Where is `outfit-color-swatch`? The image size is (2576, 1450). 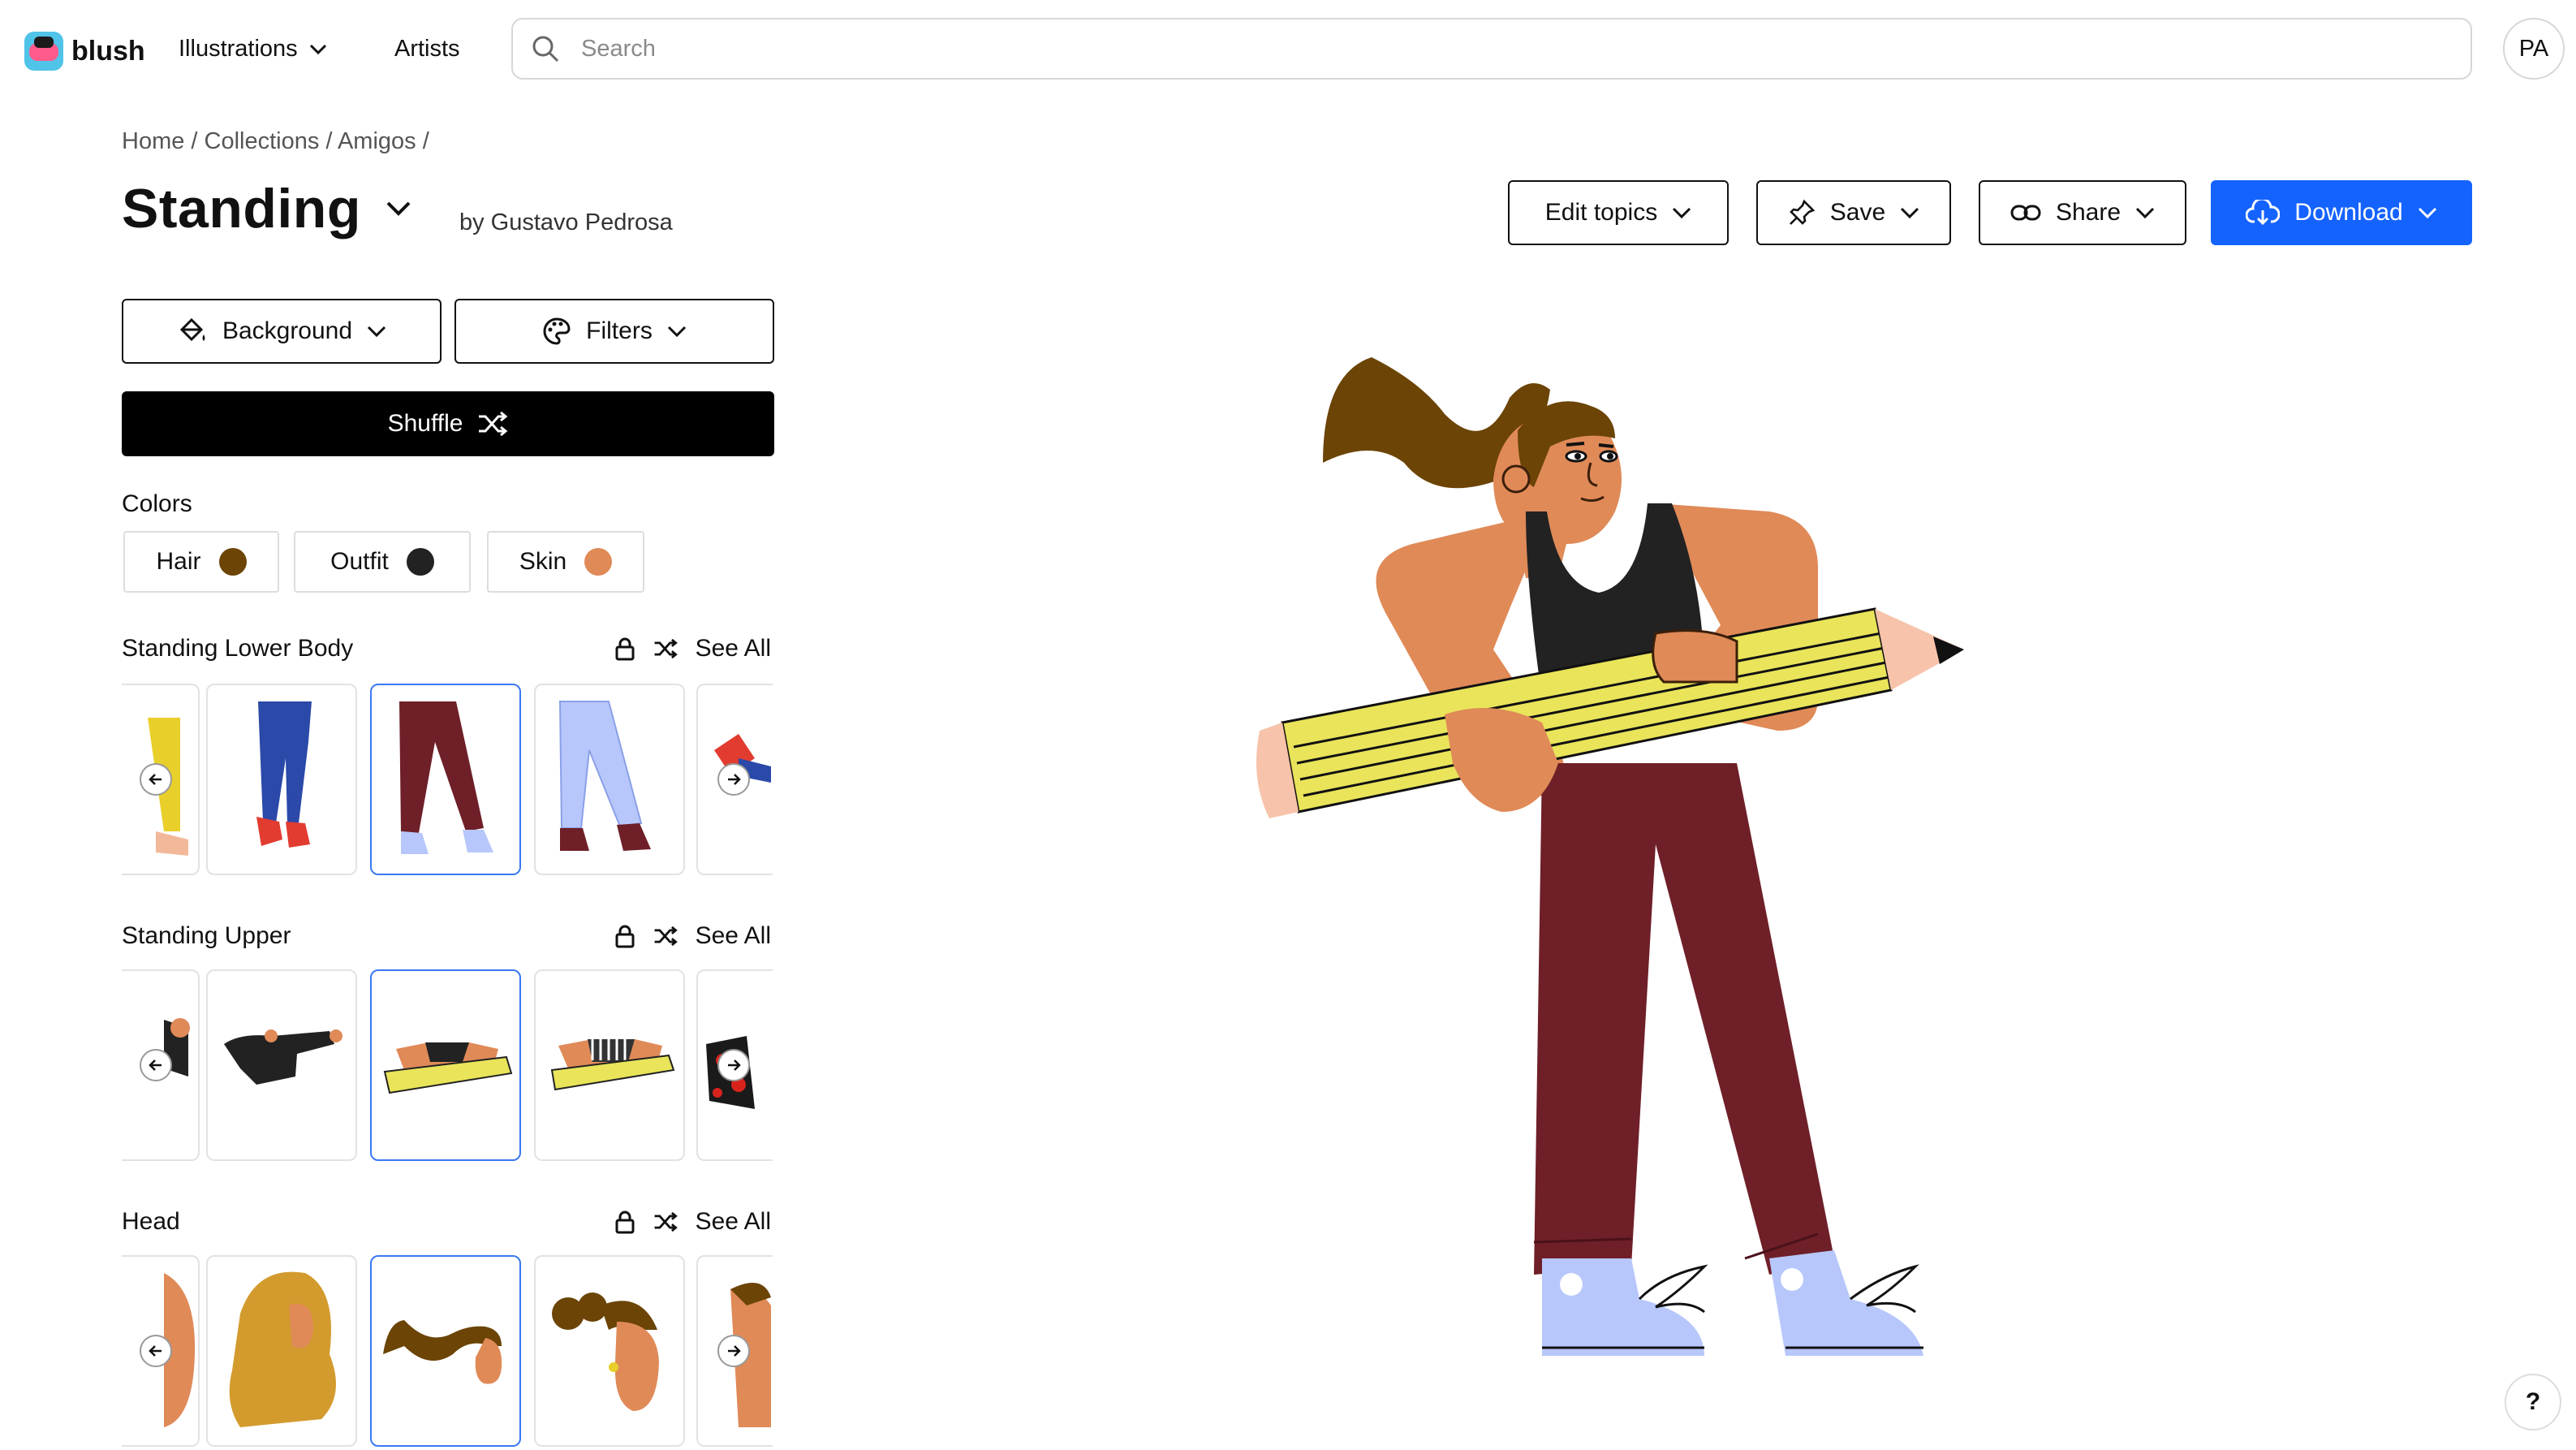
outfit-color-swatch is located at coordinates (420, 562).